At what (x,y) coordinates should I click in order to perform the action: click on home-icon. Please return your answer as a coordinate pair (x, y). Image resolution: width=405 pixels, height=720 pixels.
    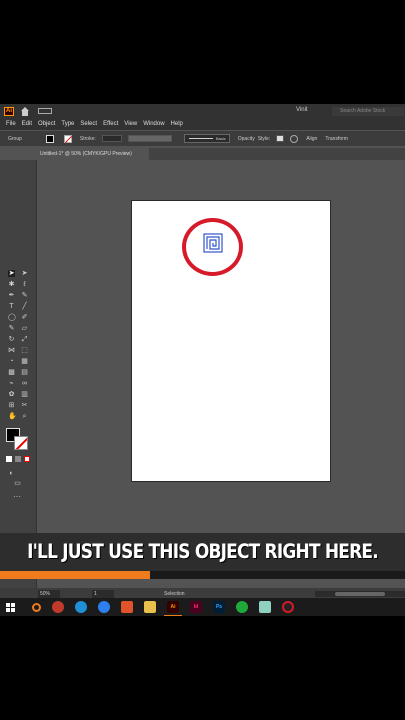
    Looking at the image, I should click on (25, 111).